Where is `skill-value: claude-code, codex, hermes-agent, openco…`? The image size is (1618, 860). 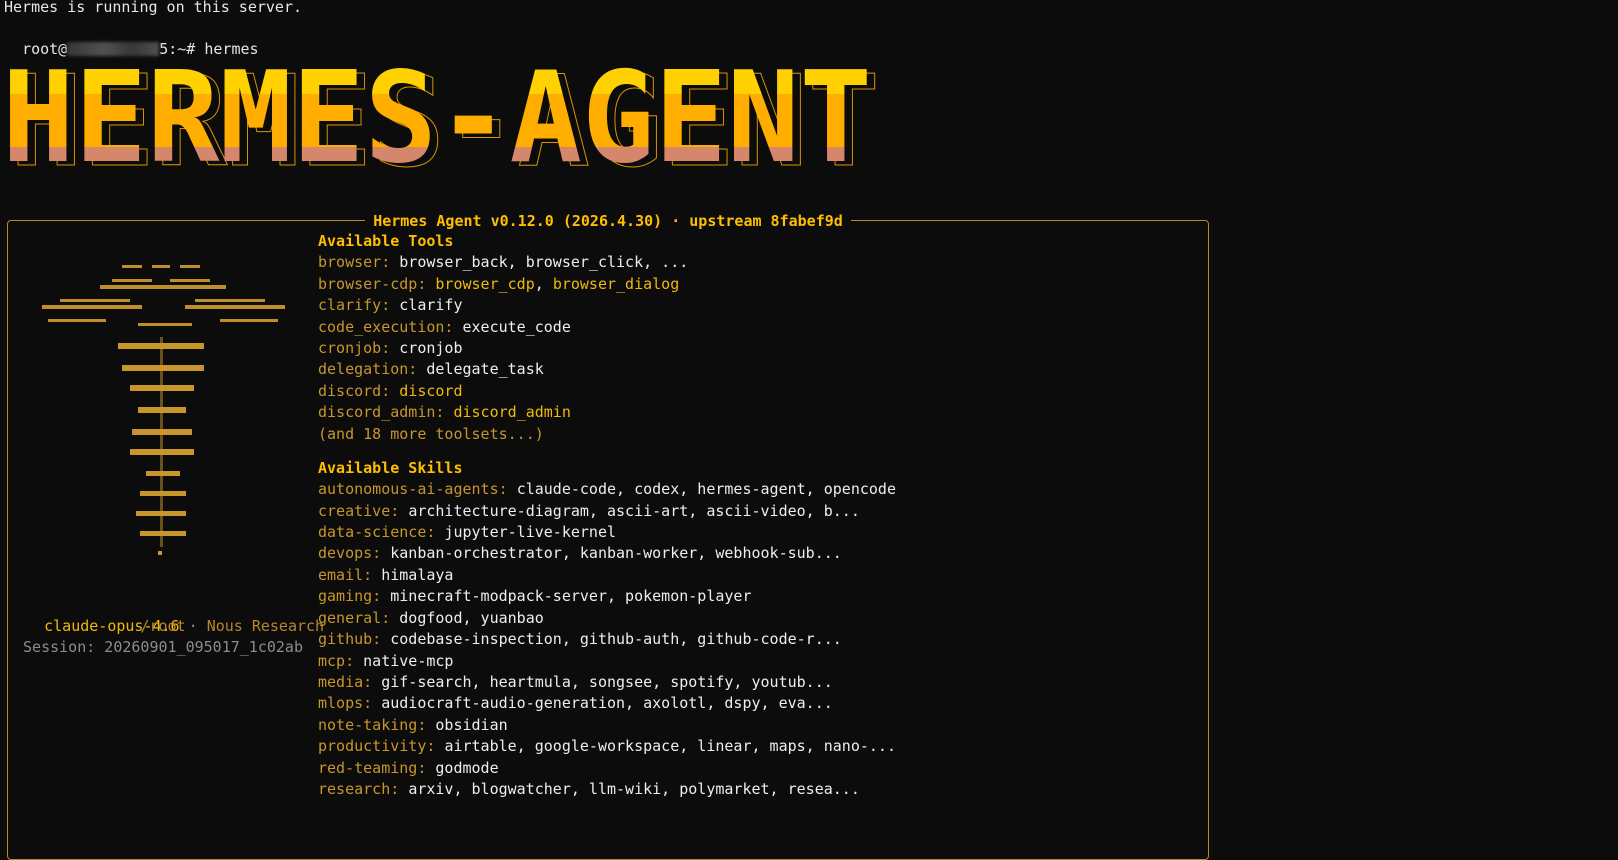 skill-value: claude-code, codex, hermes-agent, openco… is located at coordinates (706, 489).